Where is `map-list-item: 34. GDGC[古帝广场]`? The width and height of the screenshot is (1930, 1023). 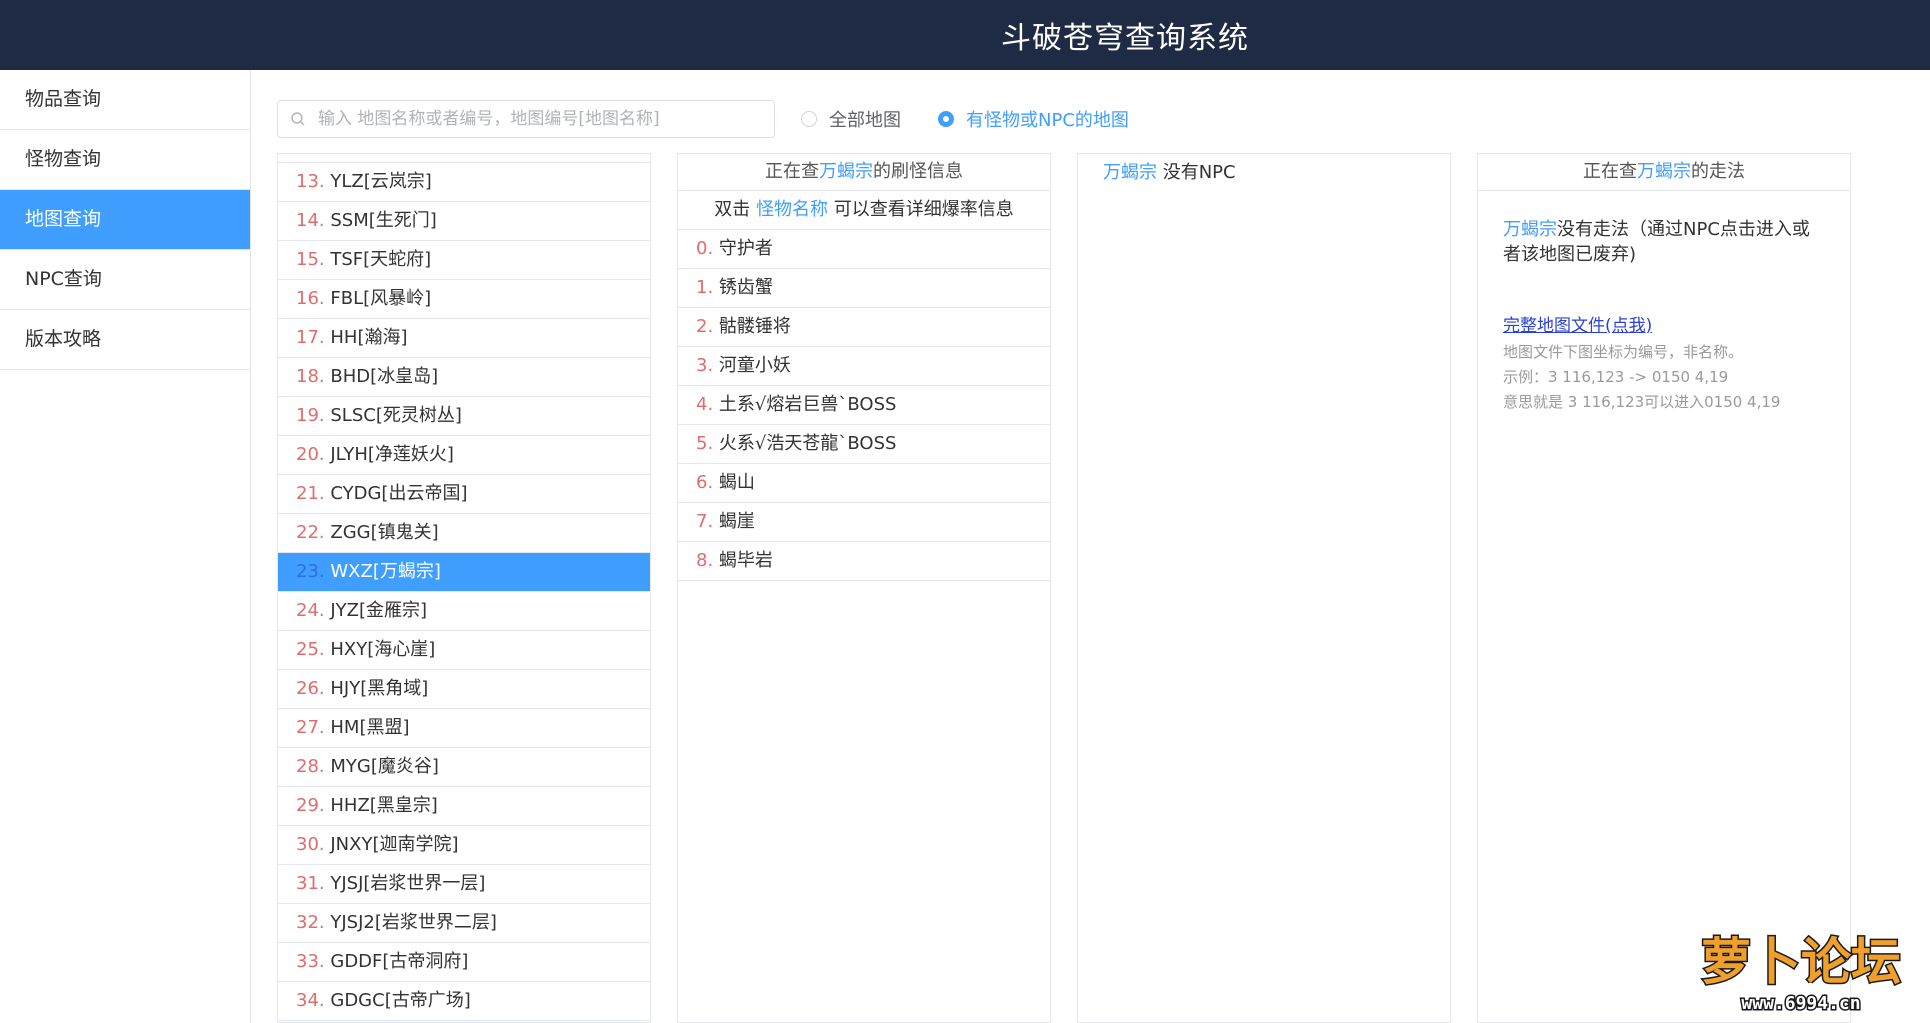
map-list-item: 34. GDGC[古帝广场] is located at coordinates (464, 1001).